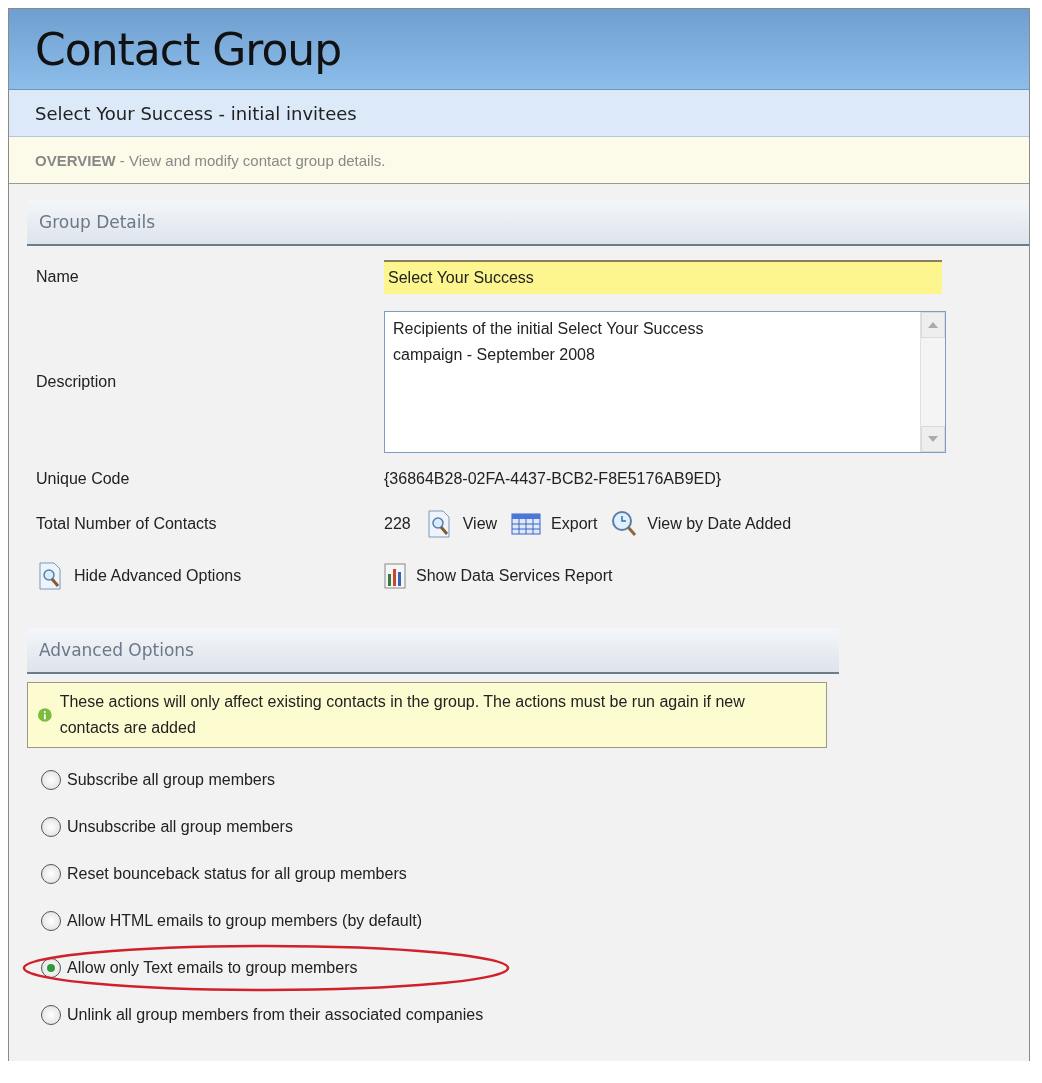  I want to click on info-text: These actions will only affect existing contacts in the group. The actions must be run again if new contacts are added, so click(402, 715).